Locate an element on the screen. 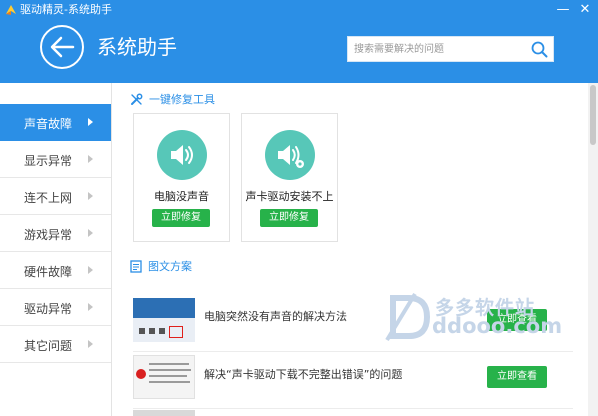  sidebar-item-label: 游戏异常 is located at coordinates (48, 235).